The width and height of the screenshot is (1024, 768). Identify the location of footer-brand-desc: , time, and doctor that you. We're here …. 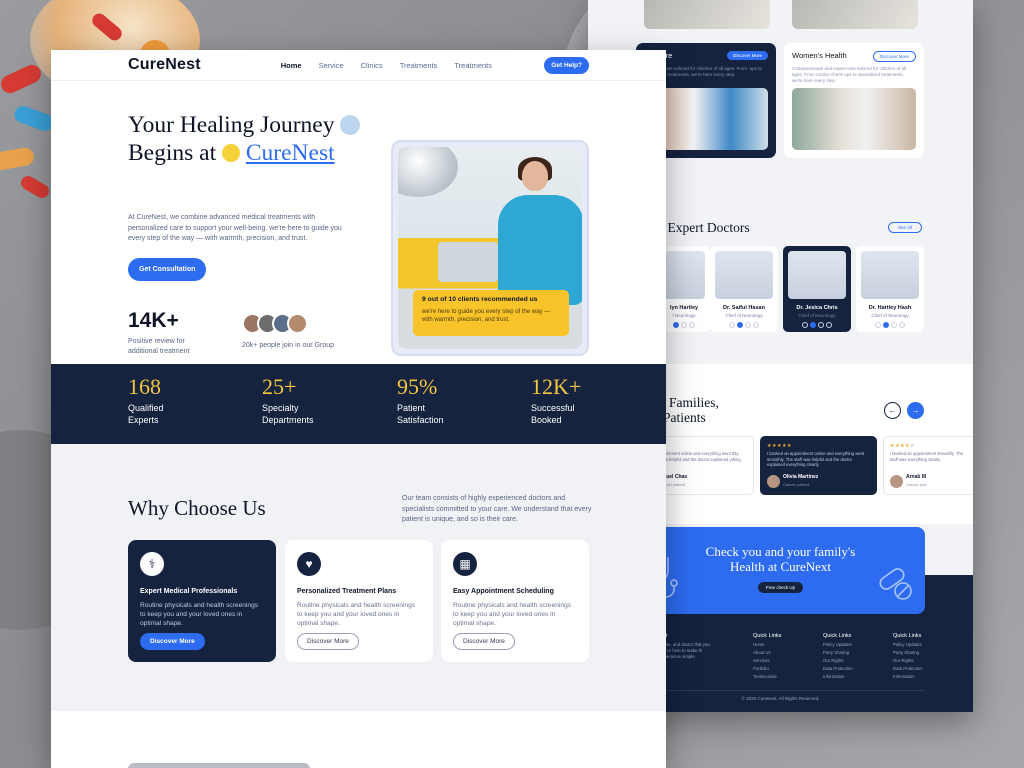
(685, 650).